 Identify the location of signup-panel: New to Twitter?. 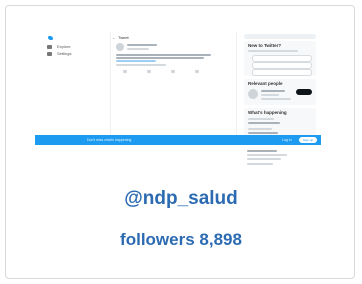
(280, 58).